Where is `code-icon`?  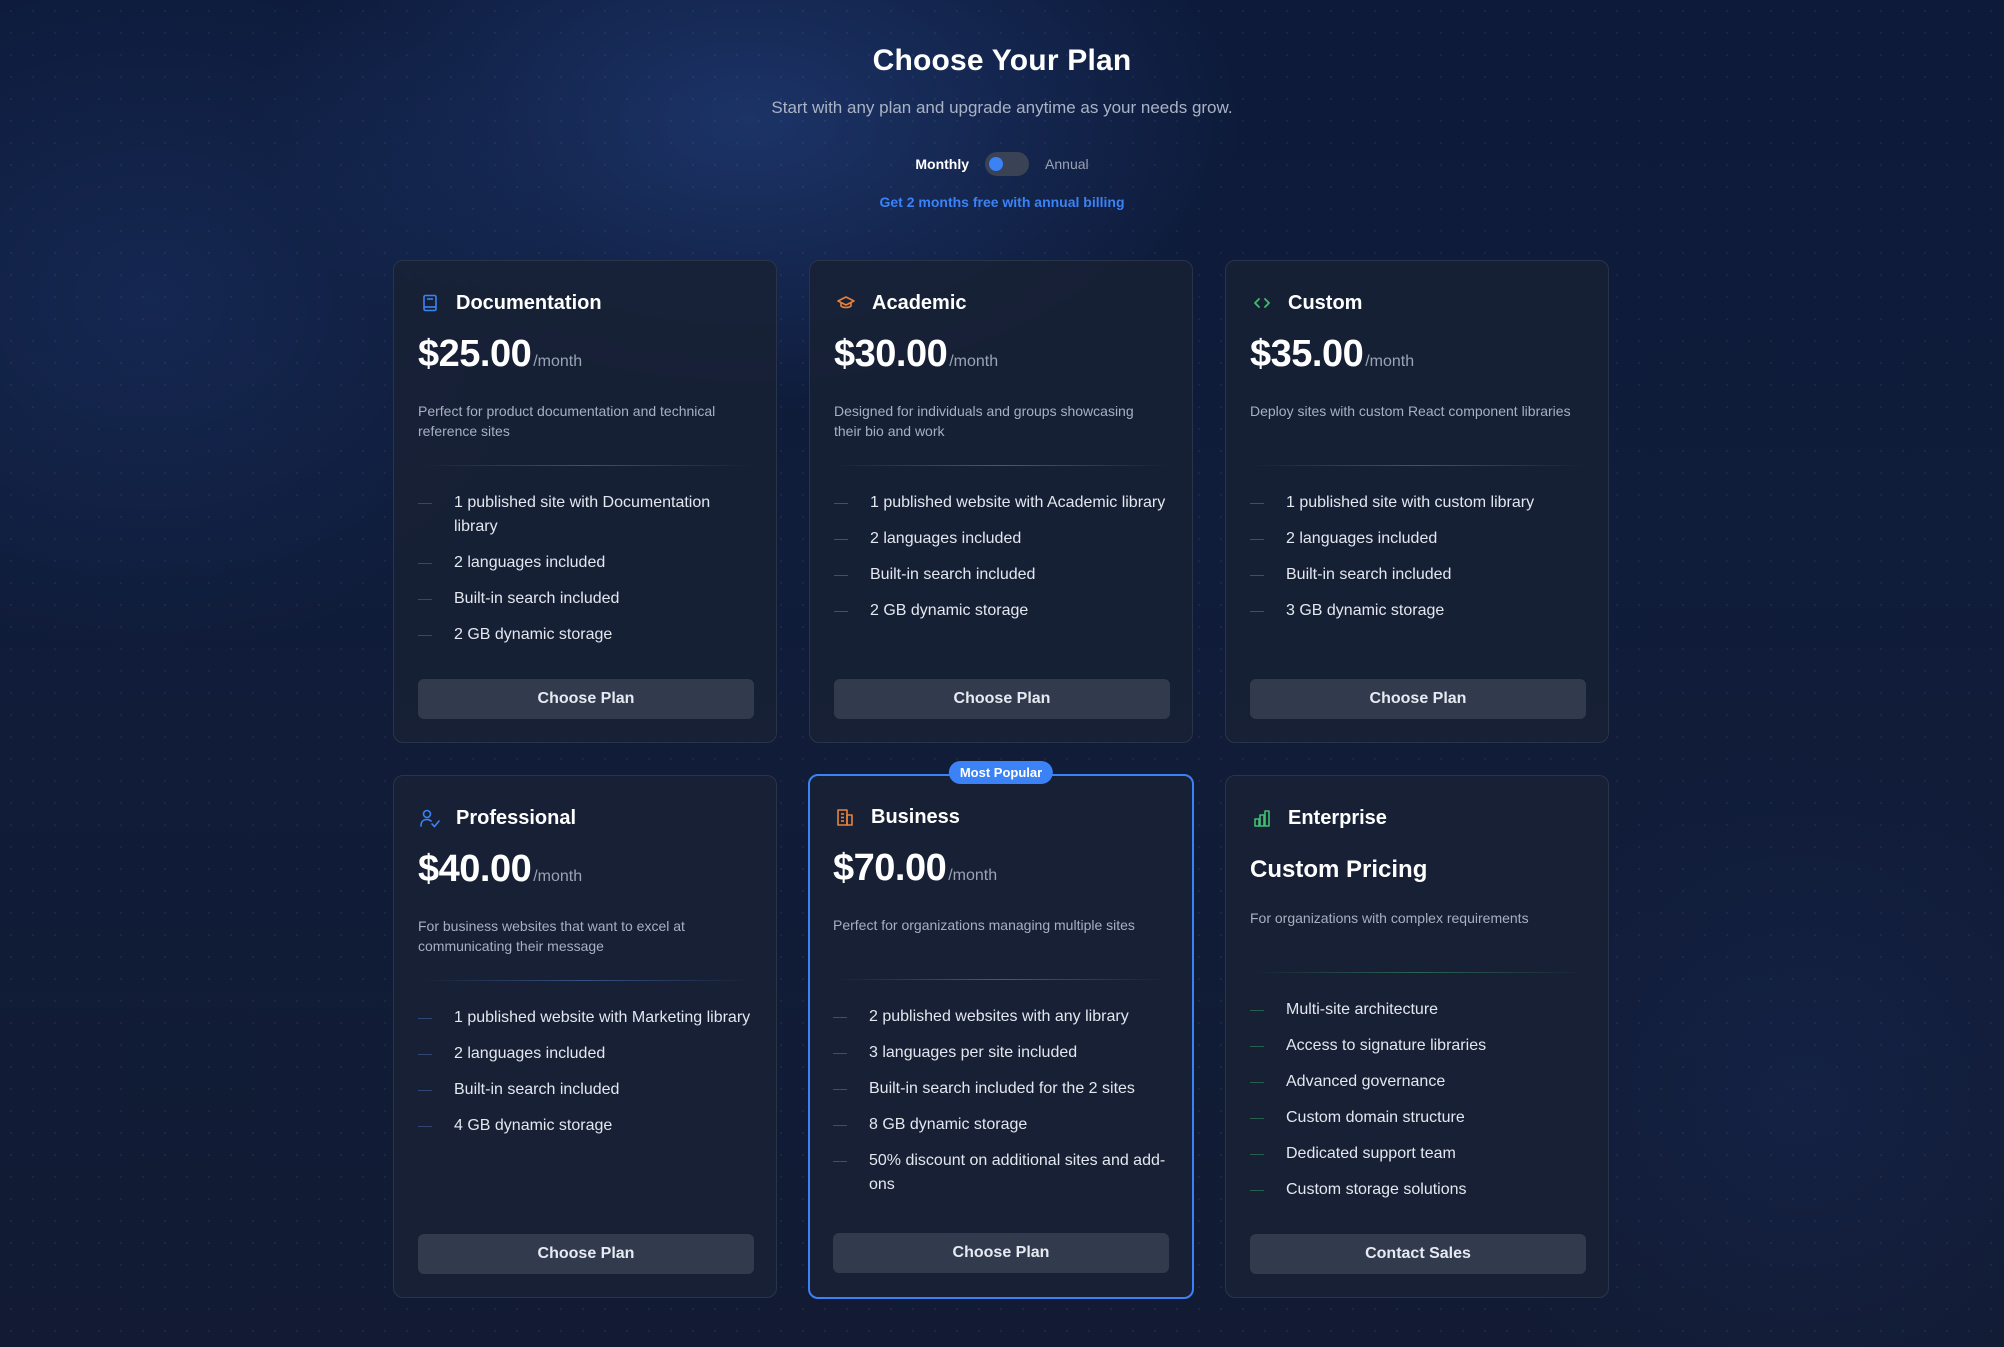 code-icon is located at coordinates (1262, 303).